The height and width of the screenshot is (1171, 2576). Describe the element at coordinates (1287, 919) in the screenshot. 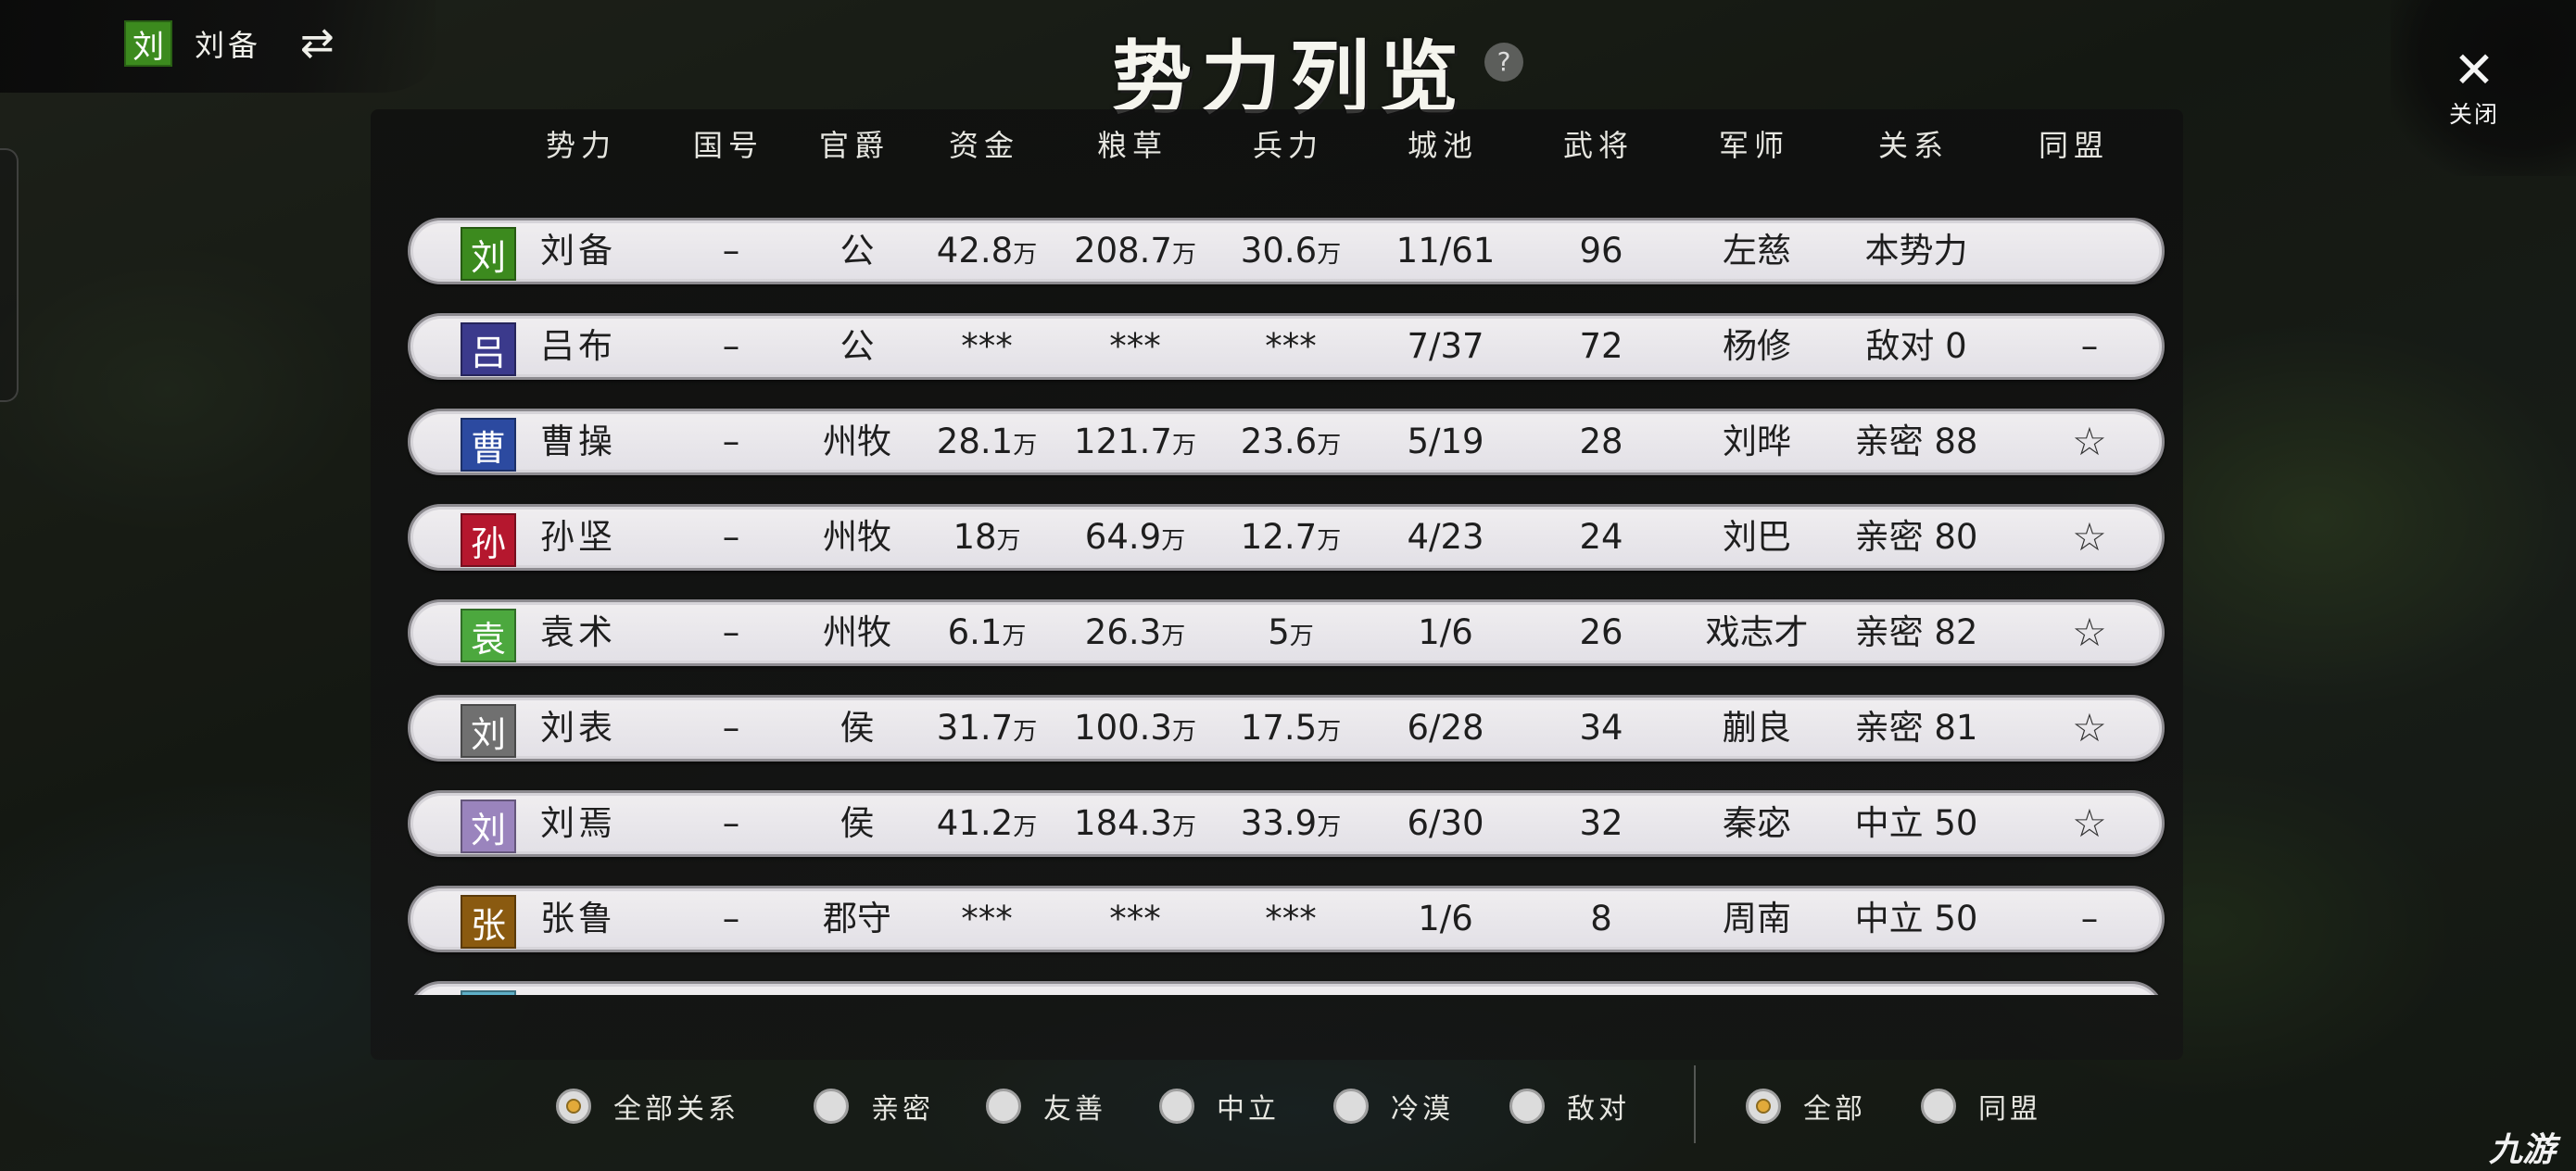

I see `table-row: 张张鲁 – 郡守 *** *** *** 1/6 8 周南 中立 50 –` at that location.